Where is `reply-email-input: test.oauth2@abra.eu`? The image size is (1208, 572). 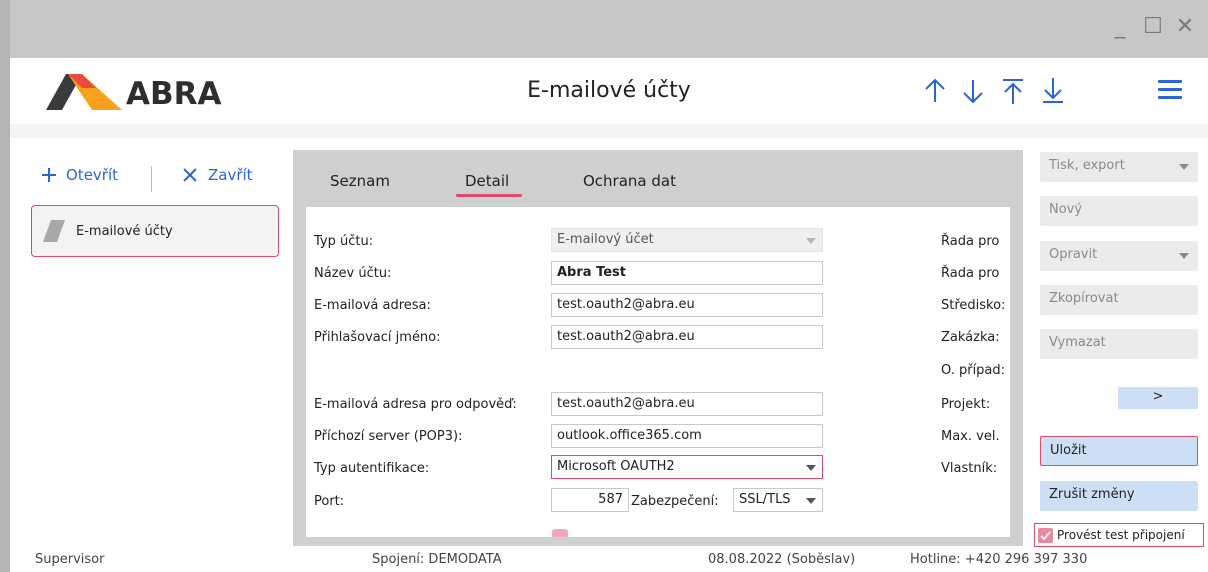 reply-email-input: test.oauth2@abra.eu is located at coordinates (687, 404).